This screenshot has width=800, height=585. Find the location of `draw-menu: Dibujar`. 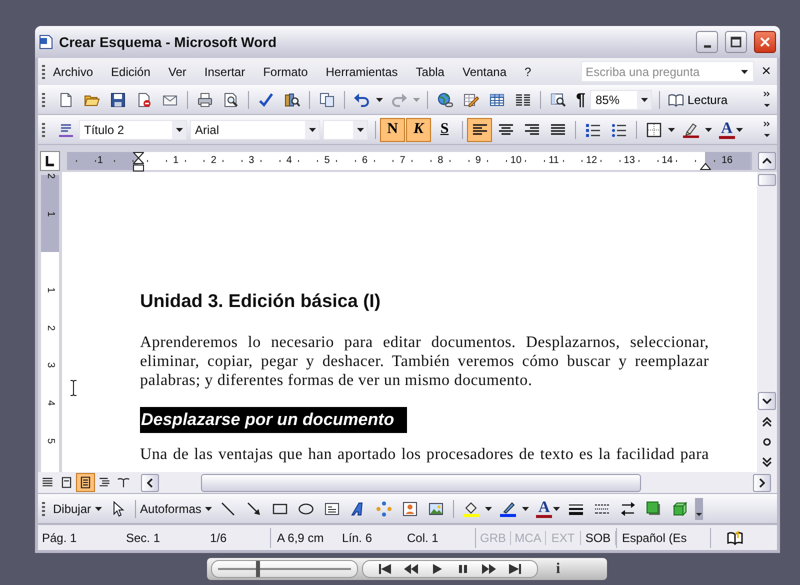

draw-menu: Dibujar is located at coordinates (72, 509).